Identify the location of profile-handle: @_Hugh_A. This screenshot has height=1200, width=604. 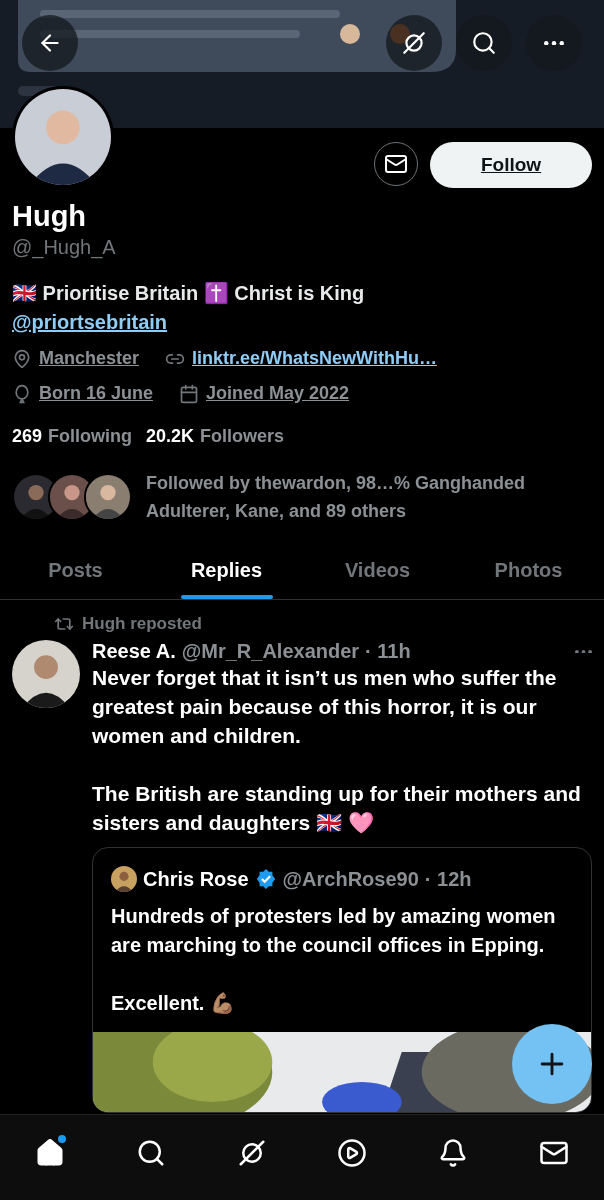
(64, 247).